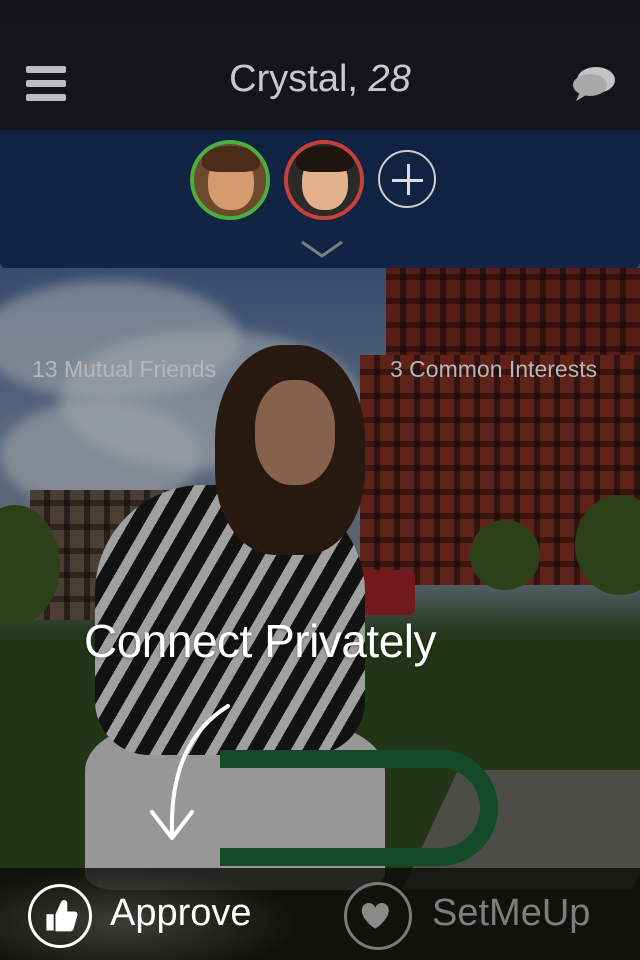  I want to click on page-title: Crystal, 28, so click(320, 79).